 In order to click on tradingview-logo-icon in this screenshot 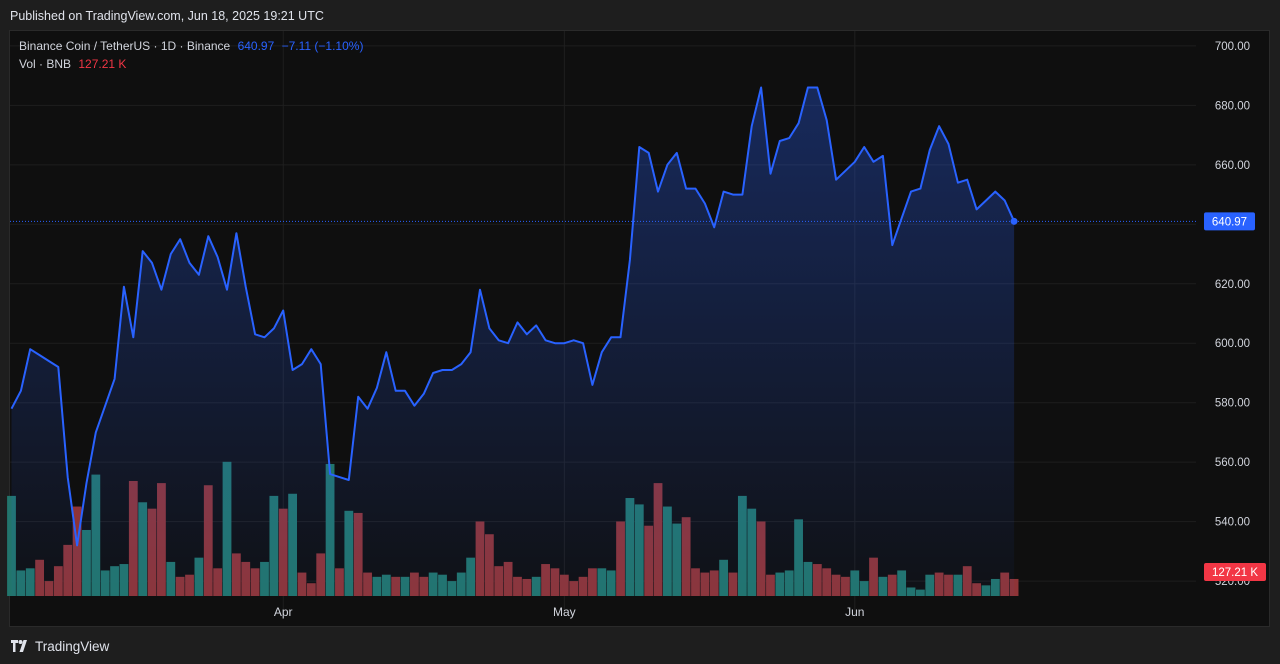, I will do `click(19, 646)`.